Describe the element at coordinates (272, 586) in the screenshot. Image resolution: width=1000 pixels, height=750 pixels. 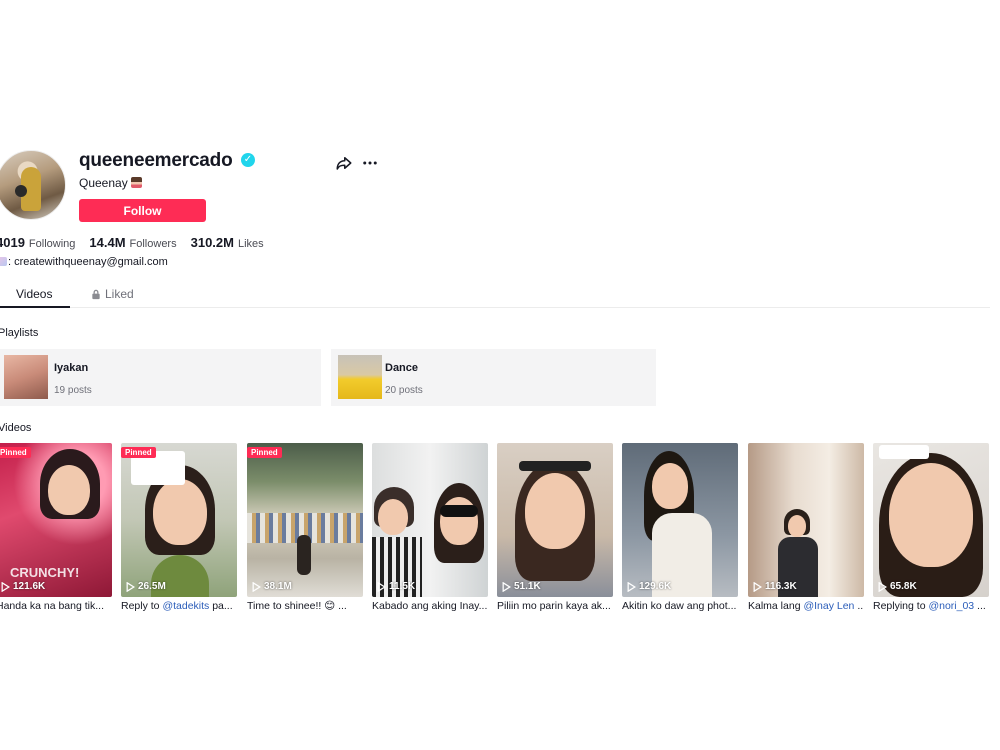
I see `view-count: 38.1M` at that location.